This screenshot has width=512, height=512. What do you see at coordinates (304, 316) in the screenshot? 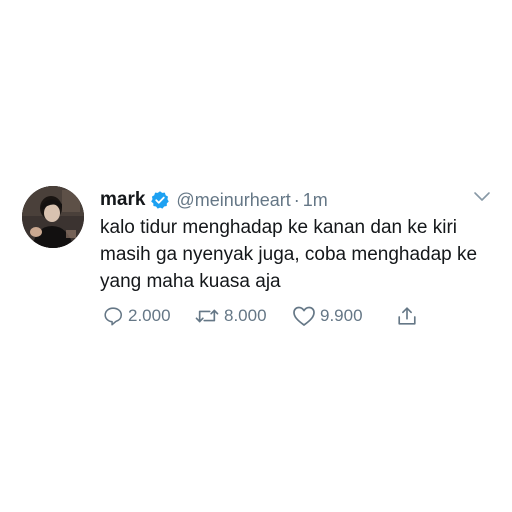
I see `heart-icon` at bounding box center [304, 316].